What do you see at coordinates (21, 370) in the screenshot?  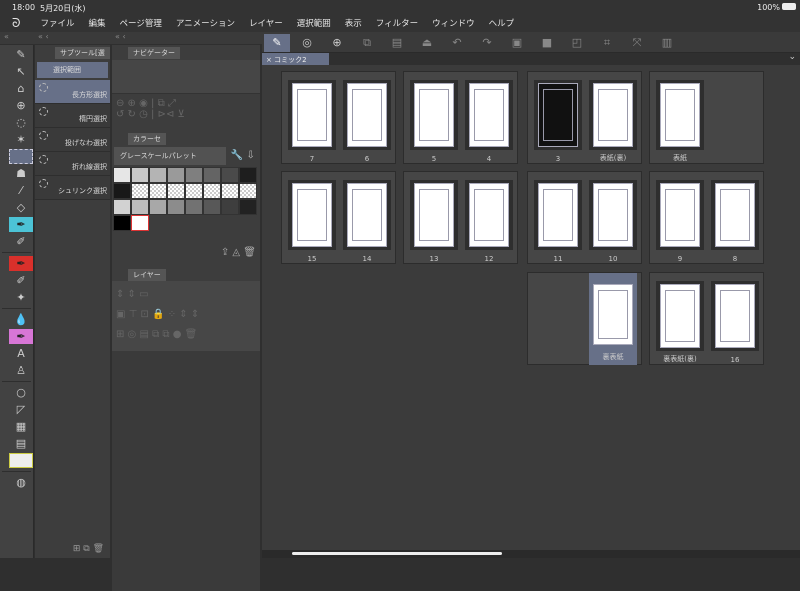 I see `stamp-icon: ♙` at bounding box center [21, 370].